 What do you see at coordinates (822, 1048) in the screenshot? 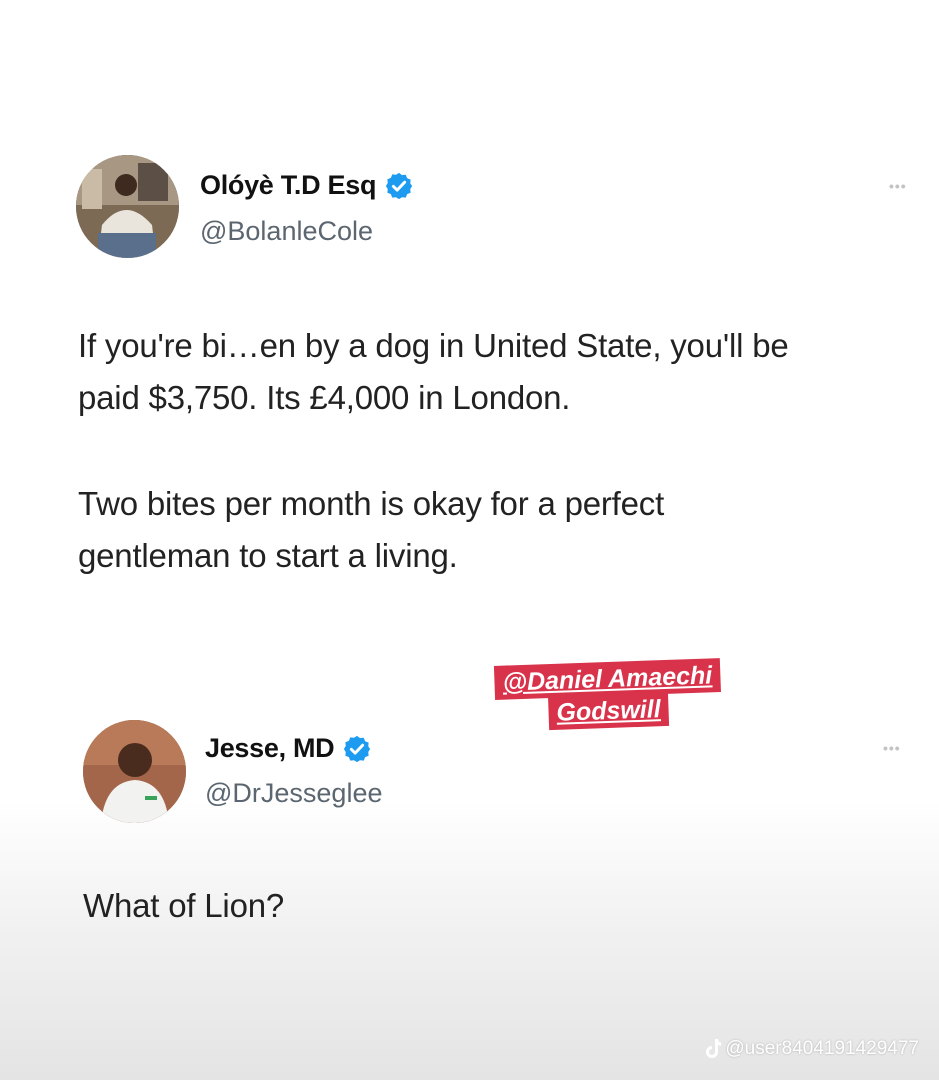
I see `tiktok-username: @user8404191429477` at bounding box center [822, 1048].